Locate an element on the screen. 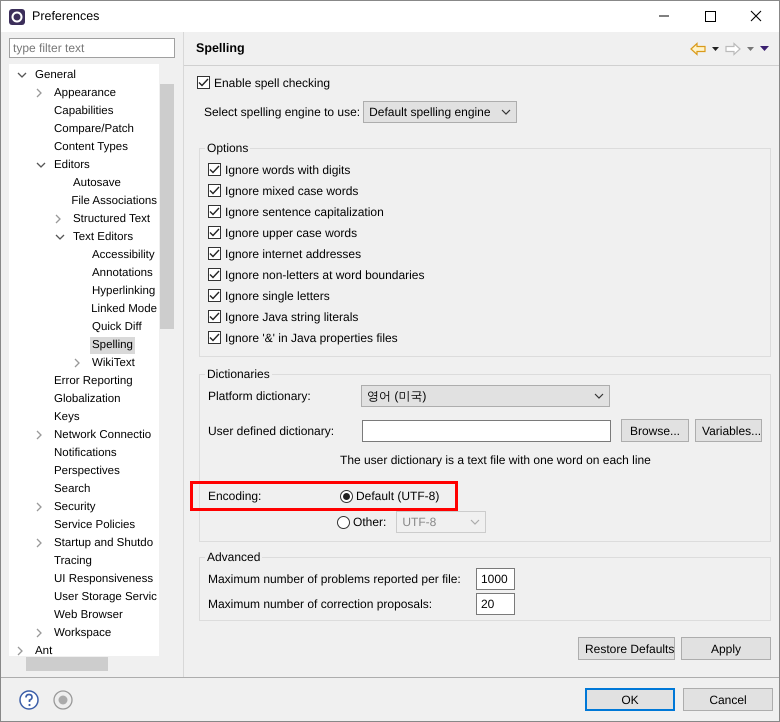  field-label: Maximum number of problems reported per file: is located at coordinates (335, 579).